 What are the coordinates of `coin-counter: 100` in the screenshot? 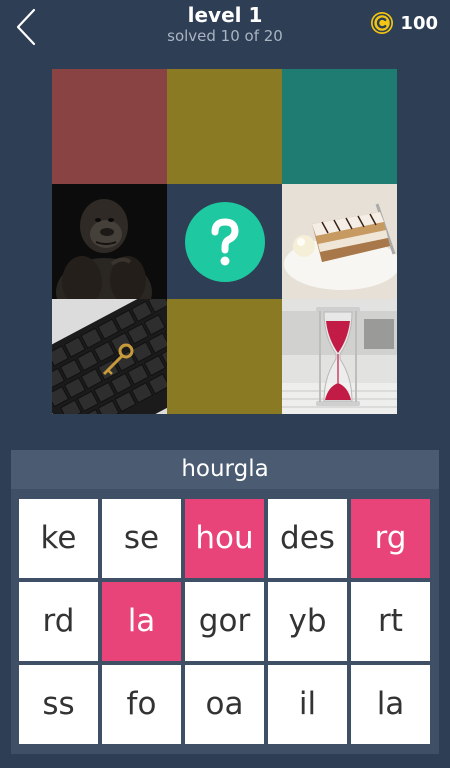 It's located at (404, 23).